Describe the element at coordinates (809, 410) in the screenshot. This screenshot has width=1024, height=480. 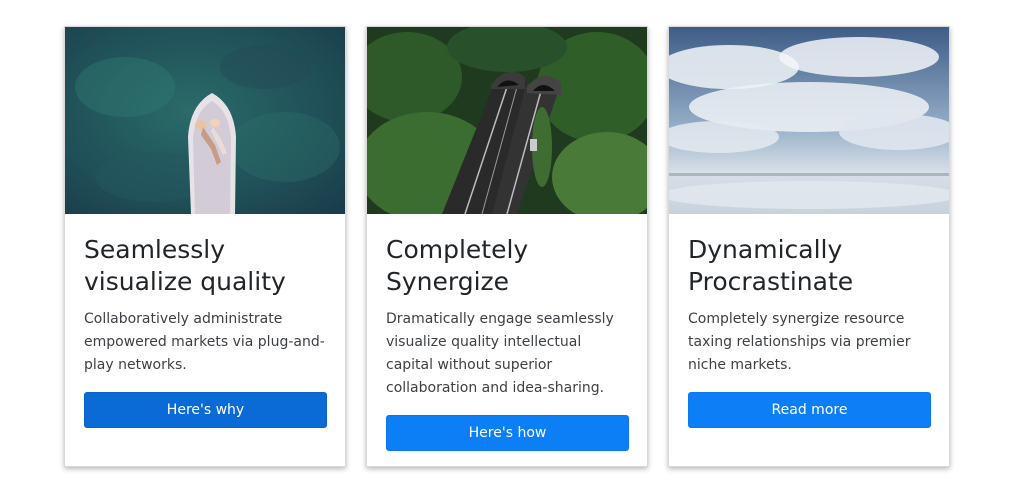
I see `read-more-button: Read more` at that location.